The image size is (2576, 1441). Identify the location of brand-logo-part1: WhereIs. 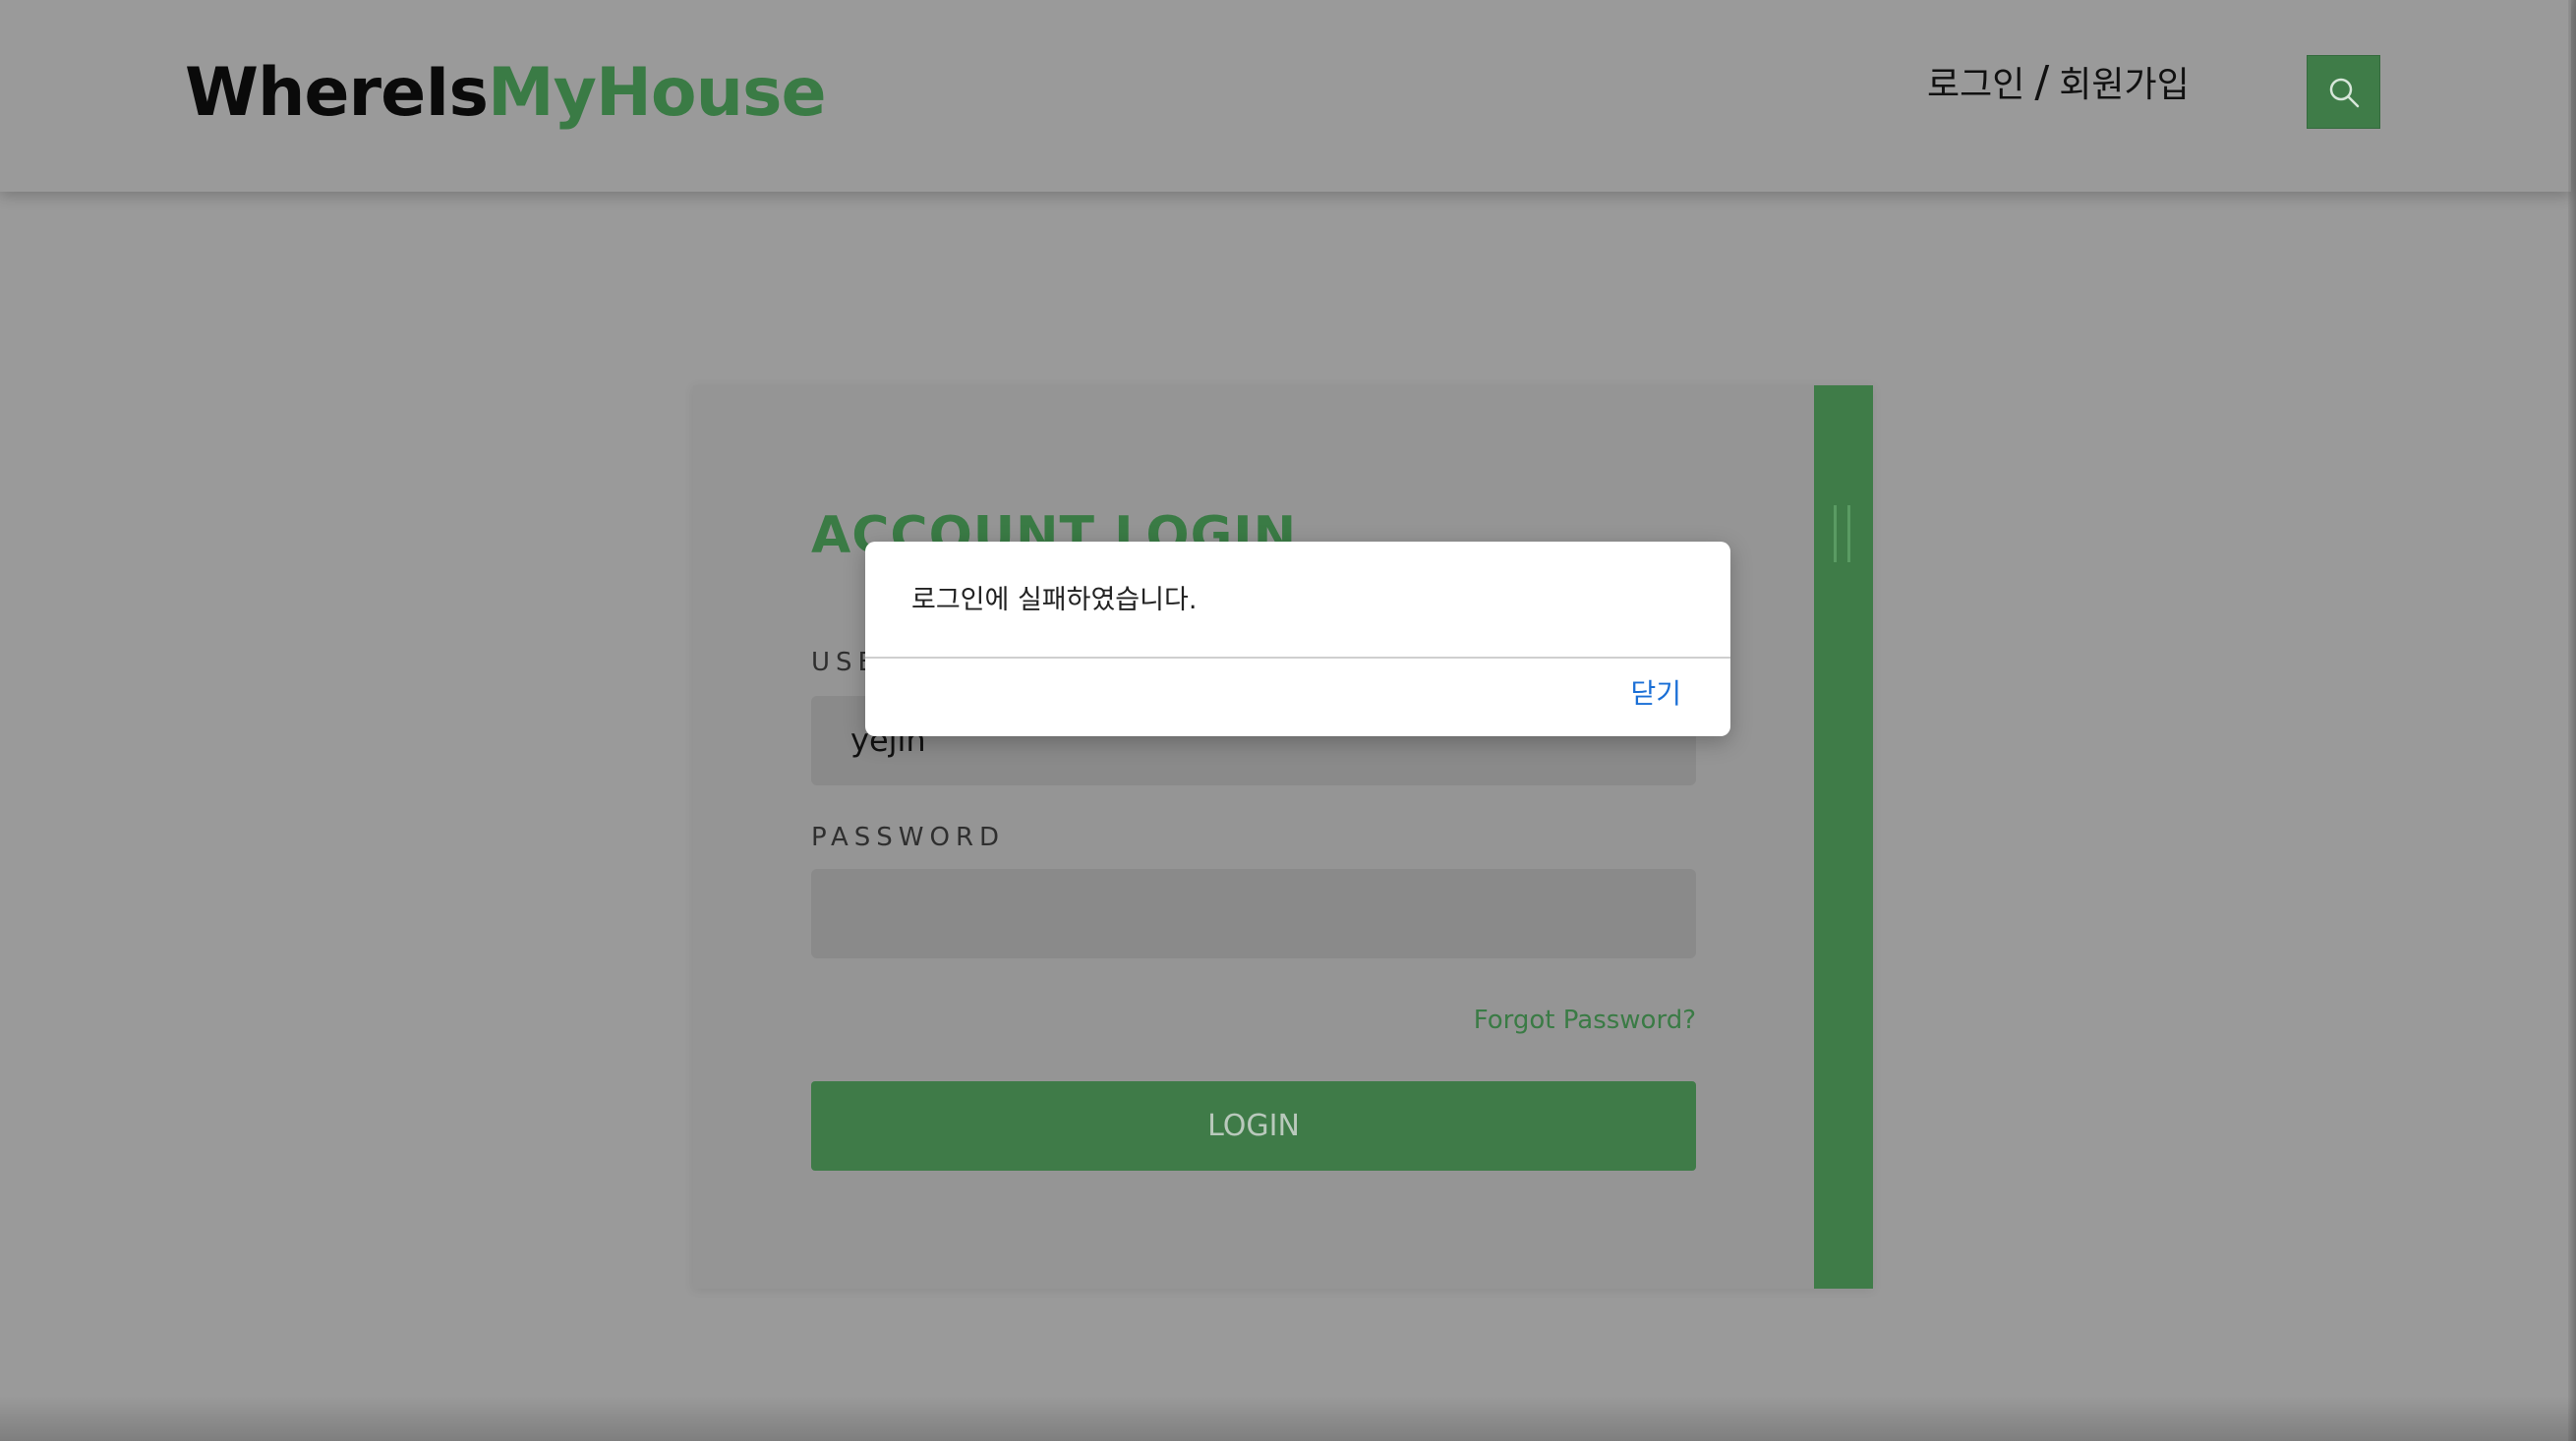
(337, 93).